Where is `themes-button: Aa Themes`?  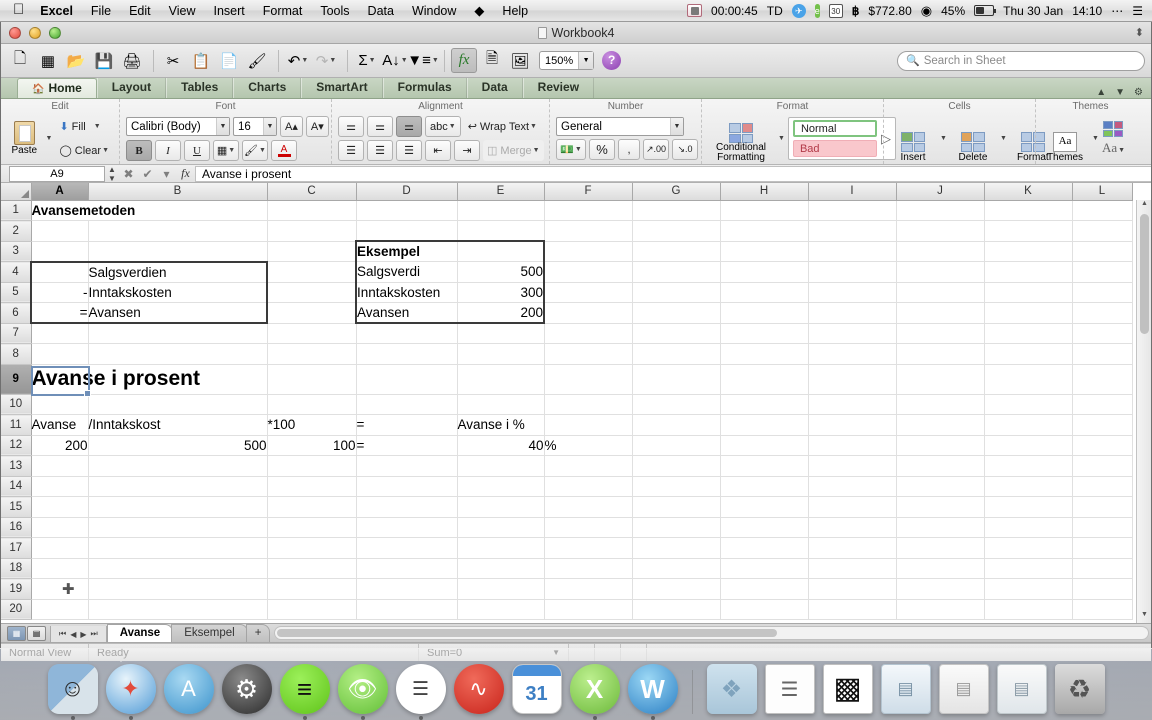
themes-button: Aa Themes is located at coordinates (1065, 138).